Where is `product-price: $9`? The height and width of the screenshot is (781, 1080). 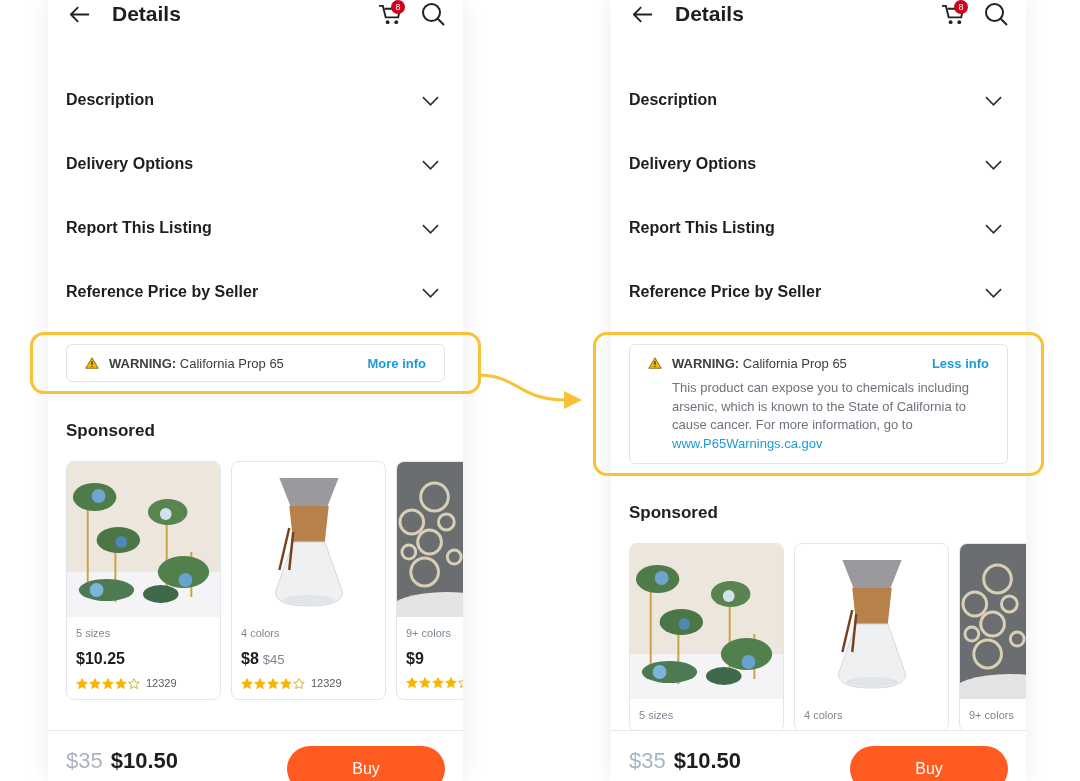
product-price: $9 is located at coordinates (415, 659).